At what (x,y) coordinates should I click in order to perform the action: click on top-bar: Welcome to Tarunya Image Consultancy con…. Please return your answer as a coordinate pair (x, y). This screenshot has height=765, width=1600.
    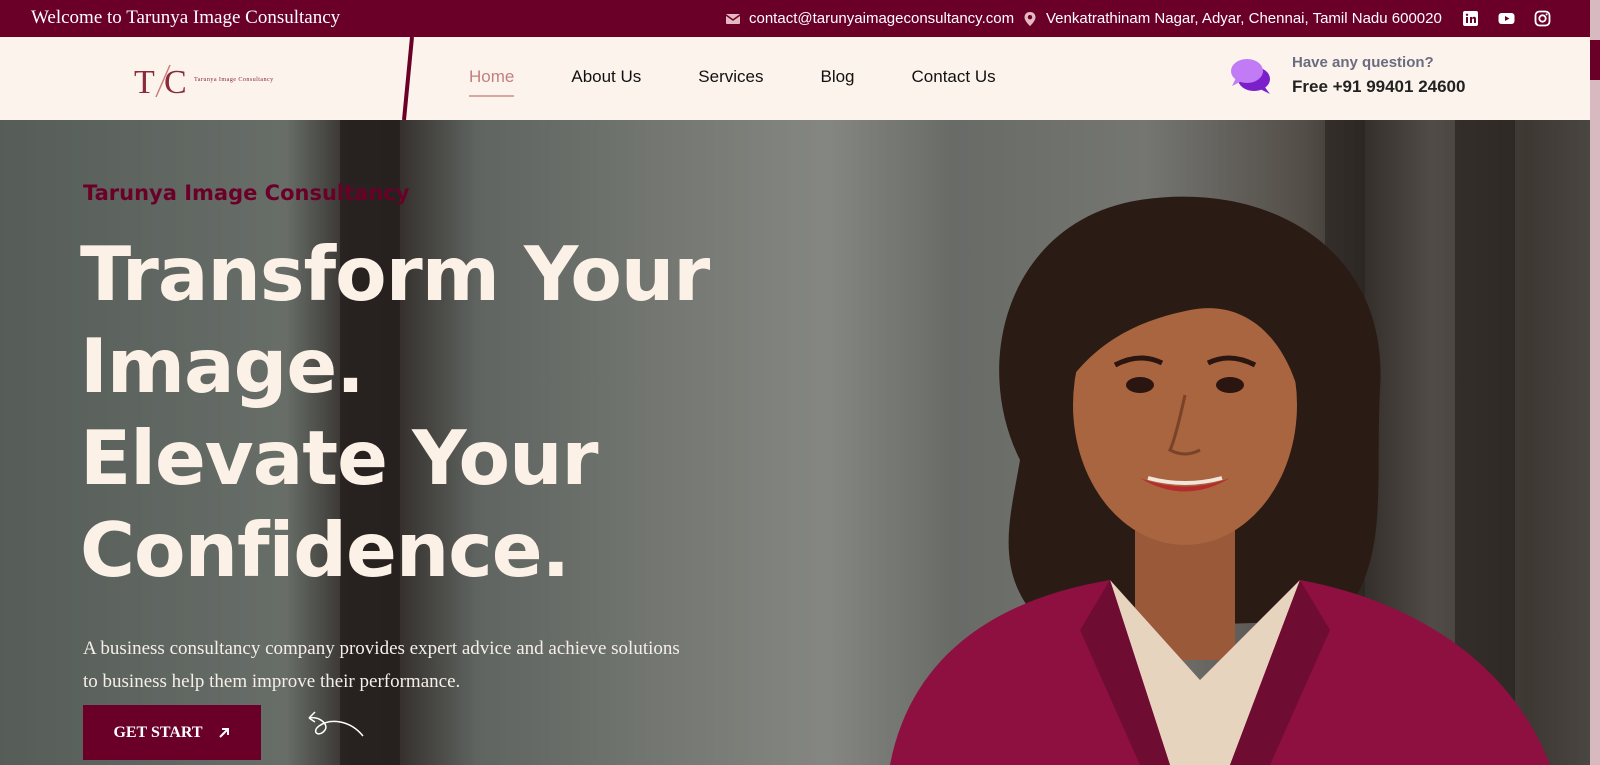
    Looking at the image, I should click on (795, 18).